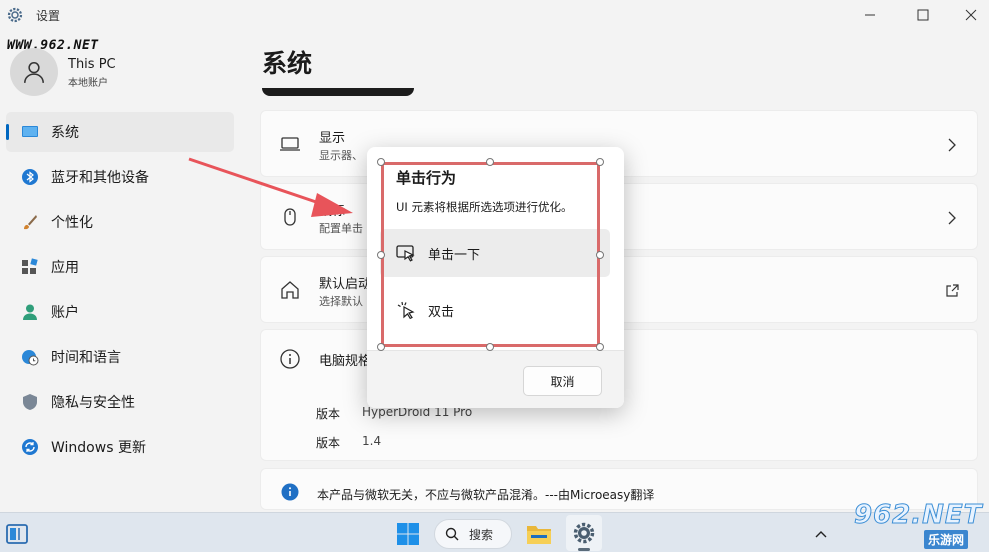  I want to click on sidebar-item-time-language: 时间和语言, so click(120, 357).